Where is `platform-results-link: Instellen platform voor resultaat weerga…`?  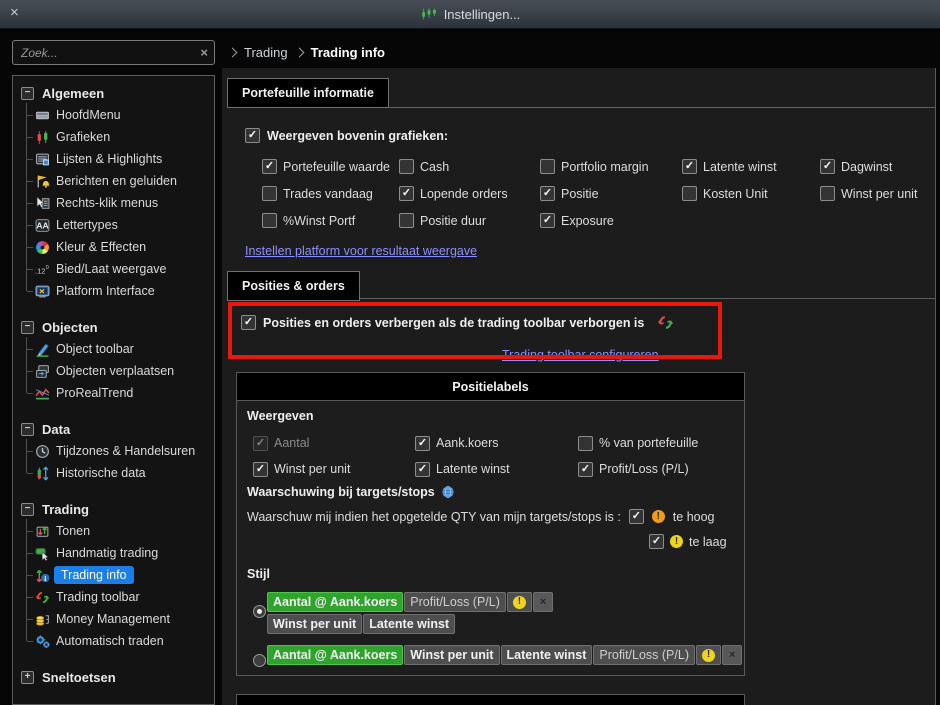 platform-results-link: Instellen platform voor resultaat weerga… is located at coordinates (361, 251).